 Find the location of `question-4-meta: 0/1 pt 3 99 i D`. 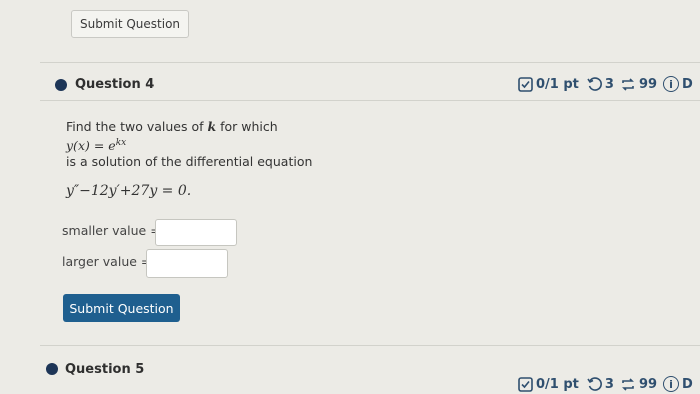

question-4-meta: 0/1 pt 3 99 i D is located at coordinates (605, 84).